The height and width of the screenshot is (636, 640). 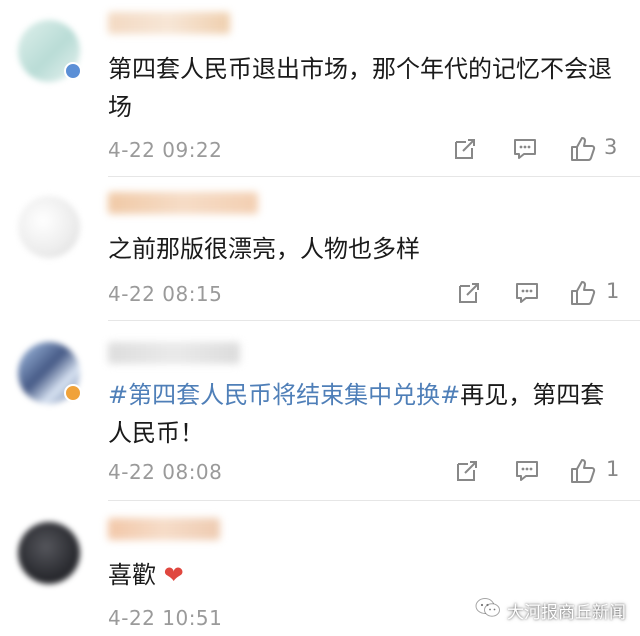 What do you see at coordinates (566, 613) in the screenshot?
I see `watermark-text: 大河报商丘新闻` at bounding box center [566, 613].